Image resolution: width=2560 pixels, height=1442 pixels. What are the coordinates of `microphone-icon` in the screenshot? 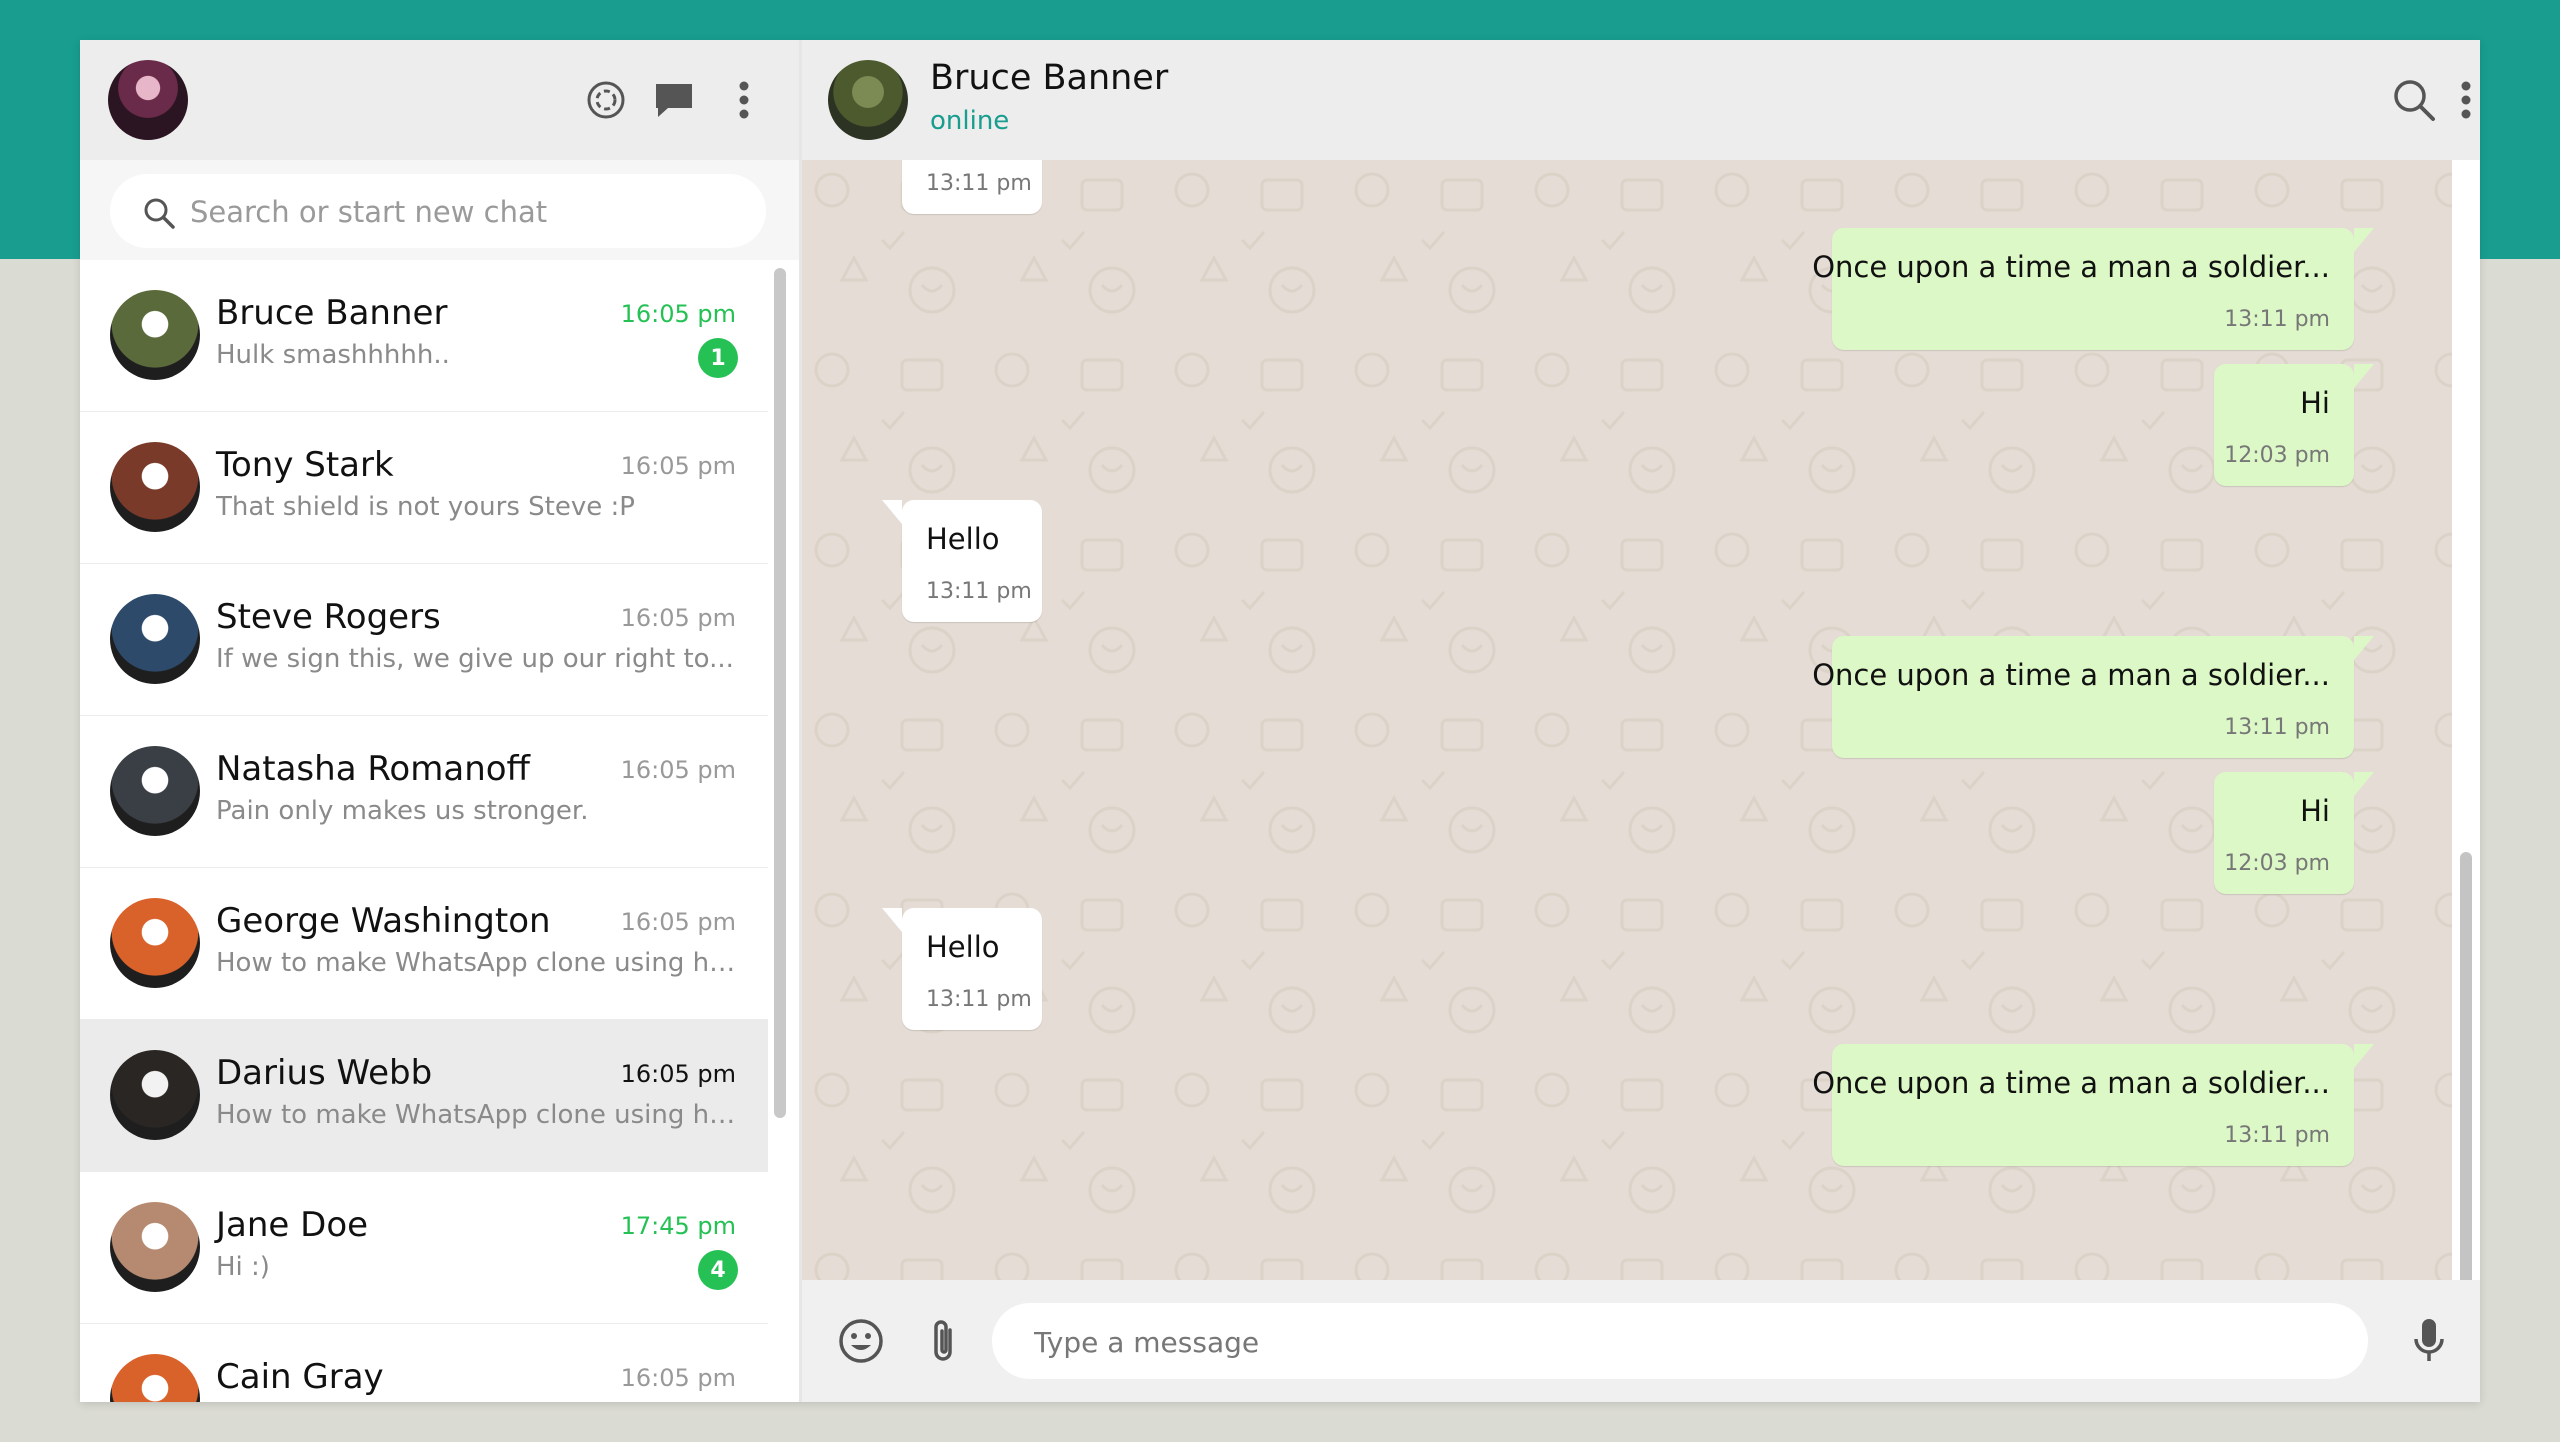 It's located at (2429, 1341).